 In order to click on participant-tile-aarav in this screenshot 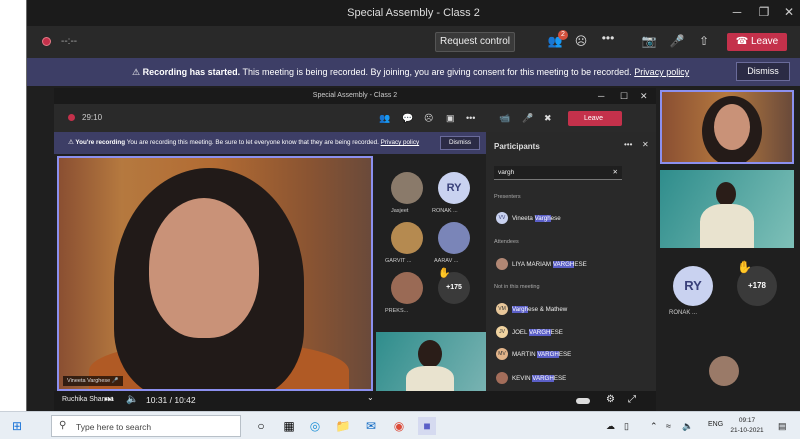, I will do `click(454, 238)`.